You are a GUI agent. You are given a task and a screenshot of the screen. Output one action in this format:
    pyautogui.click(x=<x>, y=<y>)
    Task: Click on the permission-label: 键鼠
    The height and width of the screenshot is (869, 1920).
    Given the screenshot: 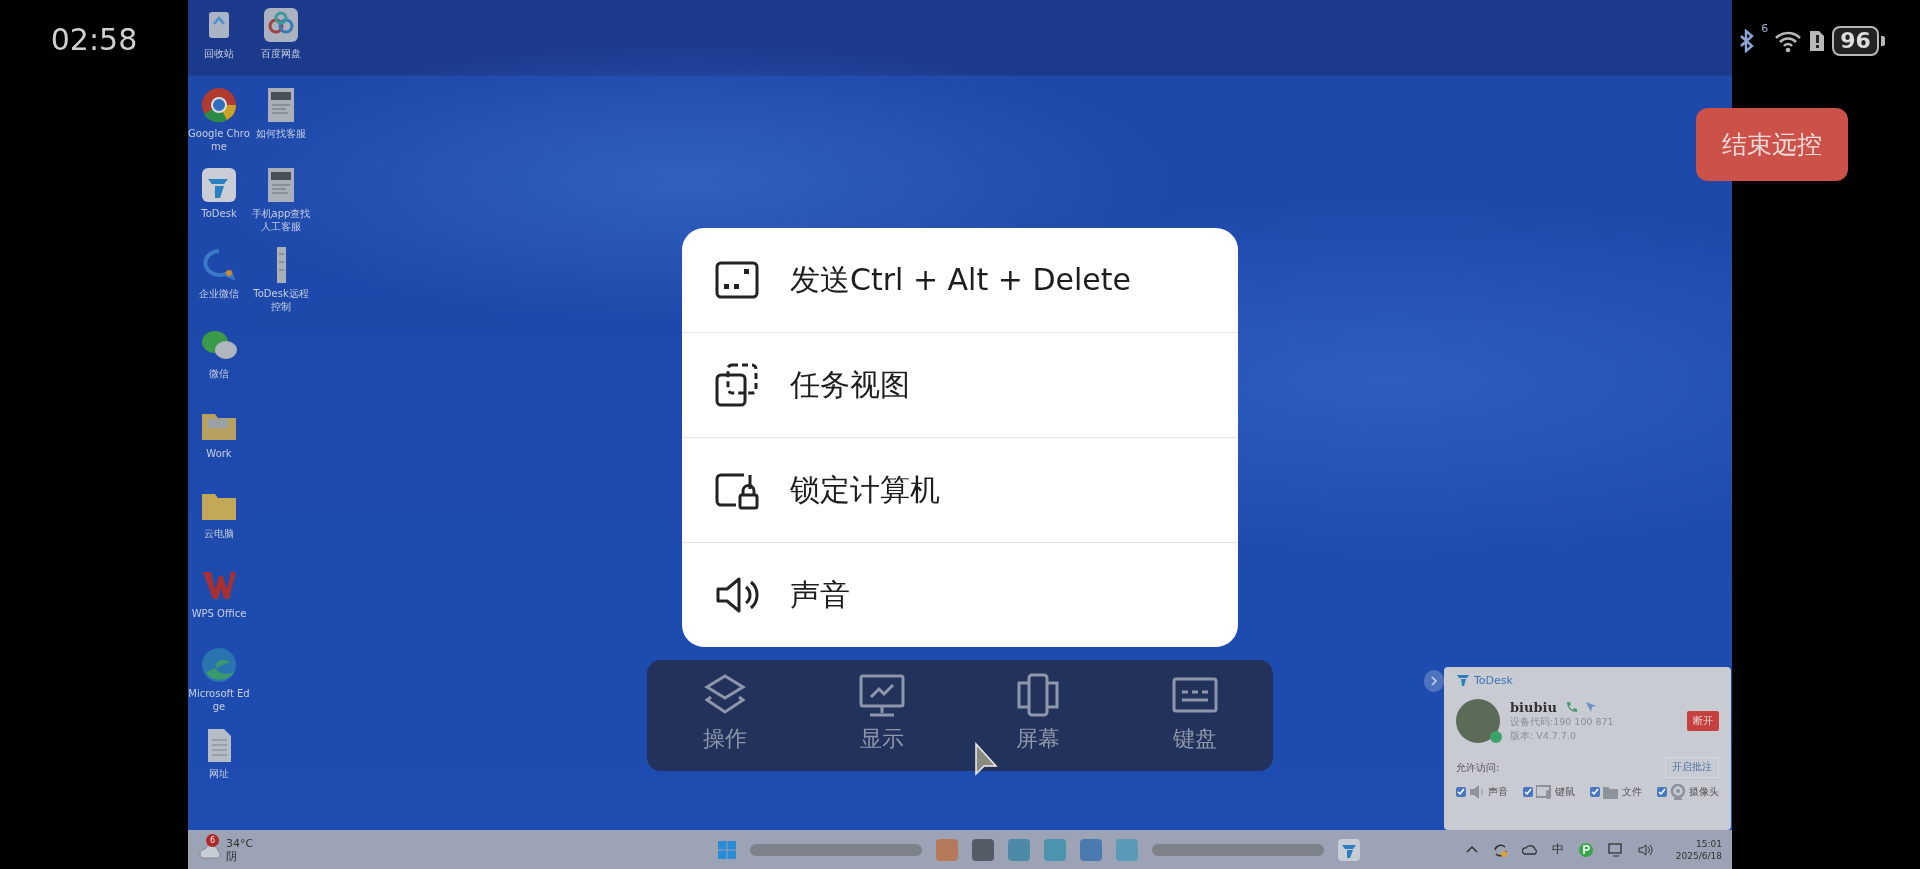 What is the action you would take?
    pyautogui.click(x=1565, y=792)
    